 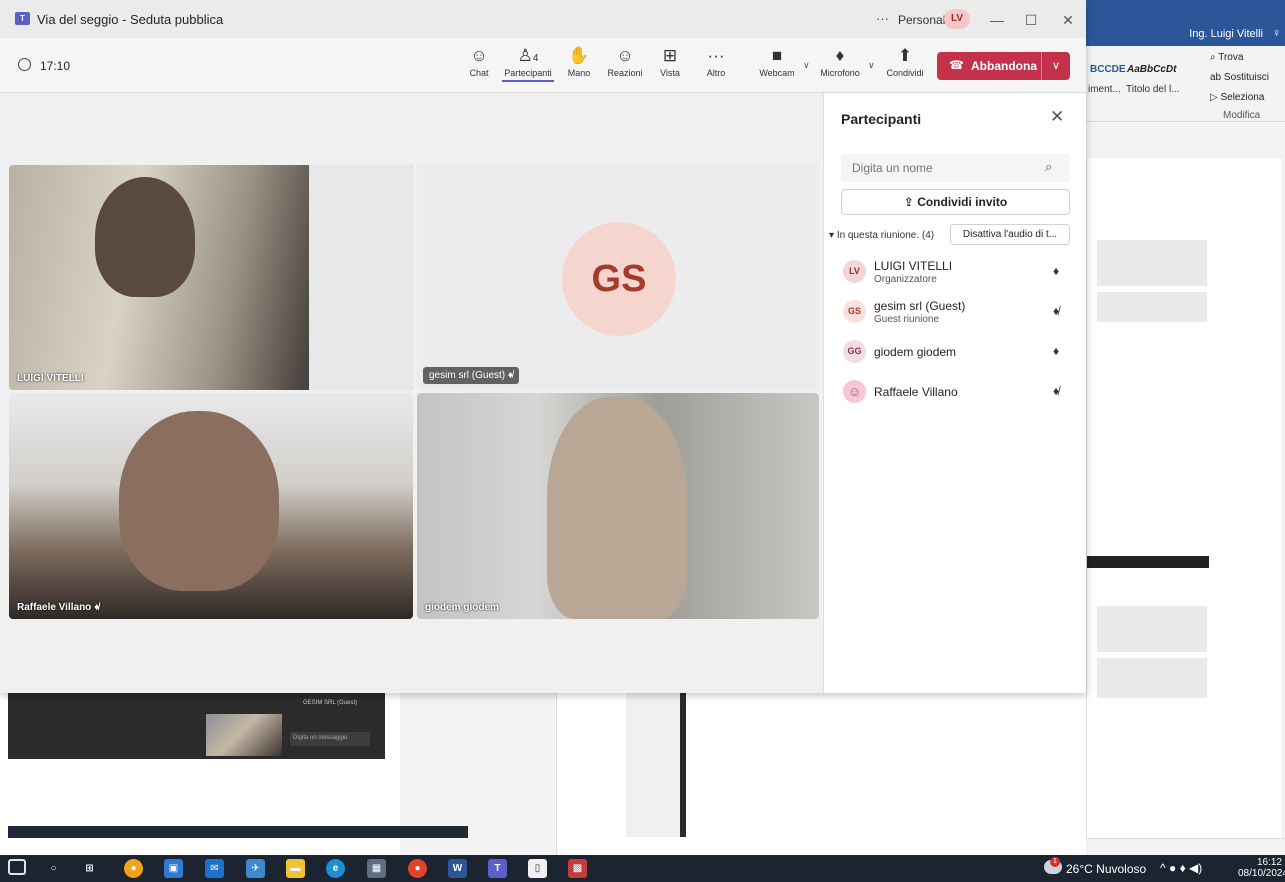 I want to click on bg-spreadsheet-sidebar, so click(x=656, y=765).